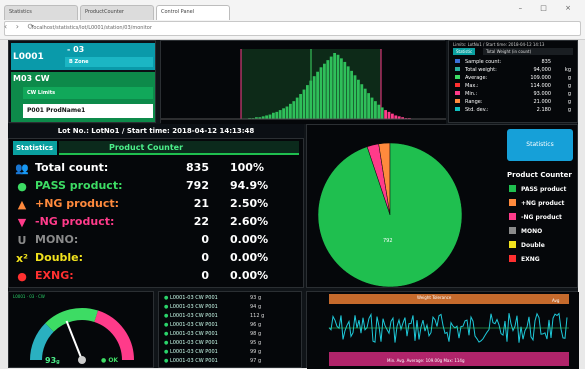  I want to click on counter-icon: ▼, so click(22, 222).